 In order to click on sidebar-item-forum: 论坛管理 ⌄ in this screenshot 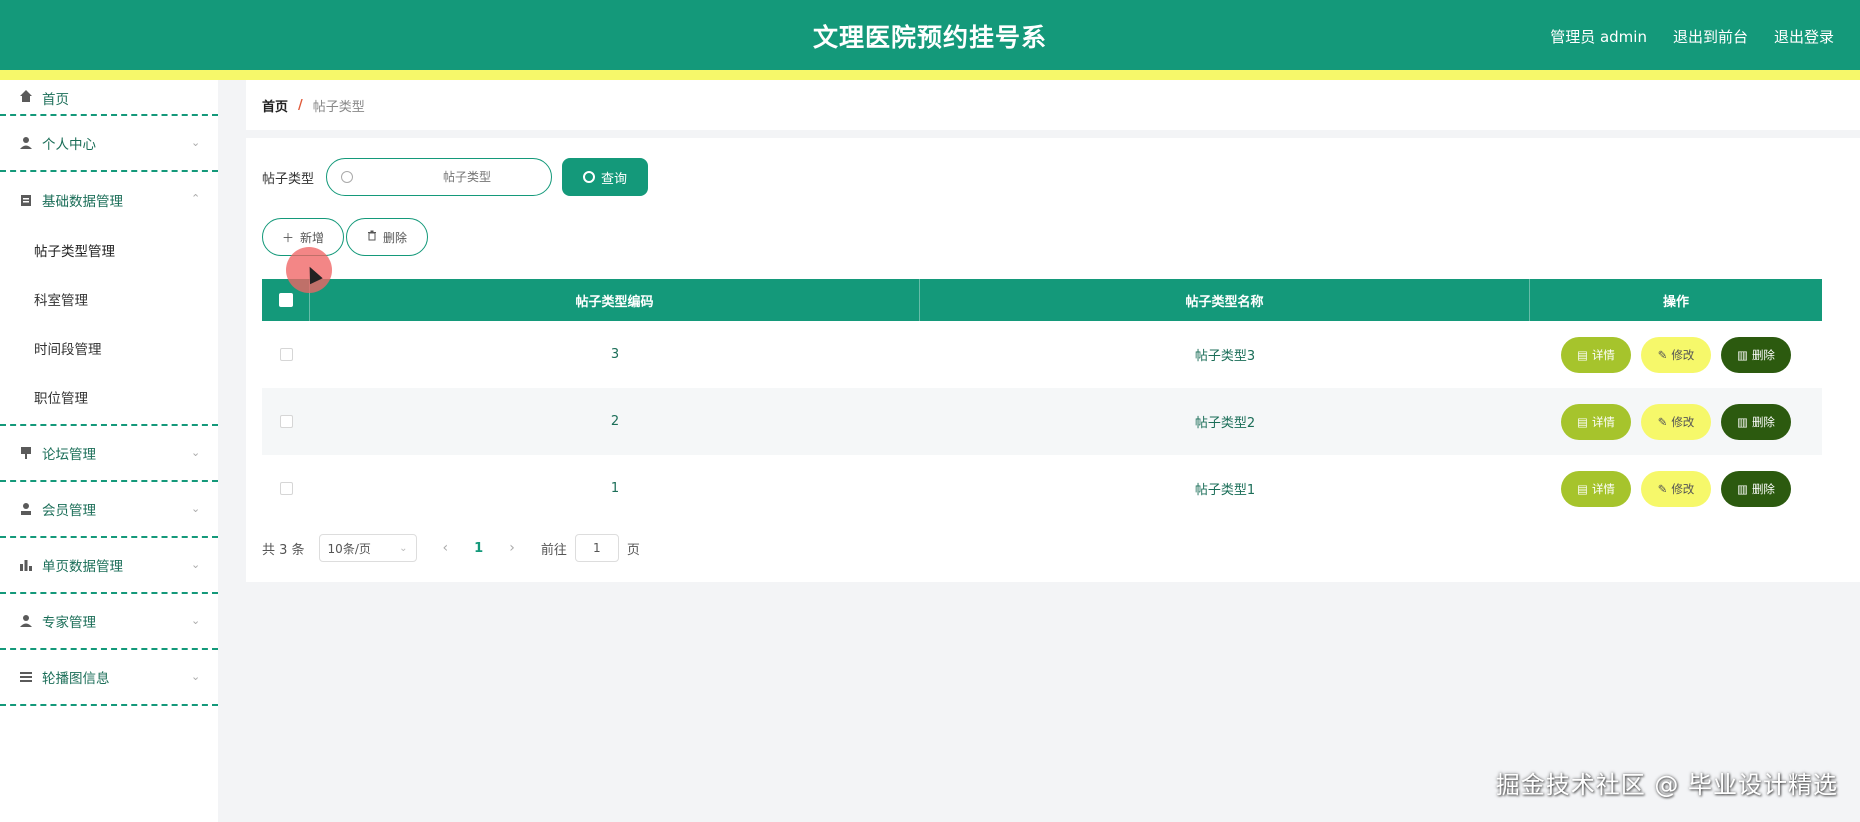, I will do `click(109, 454)`.